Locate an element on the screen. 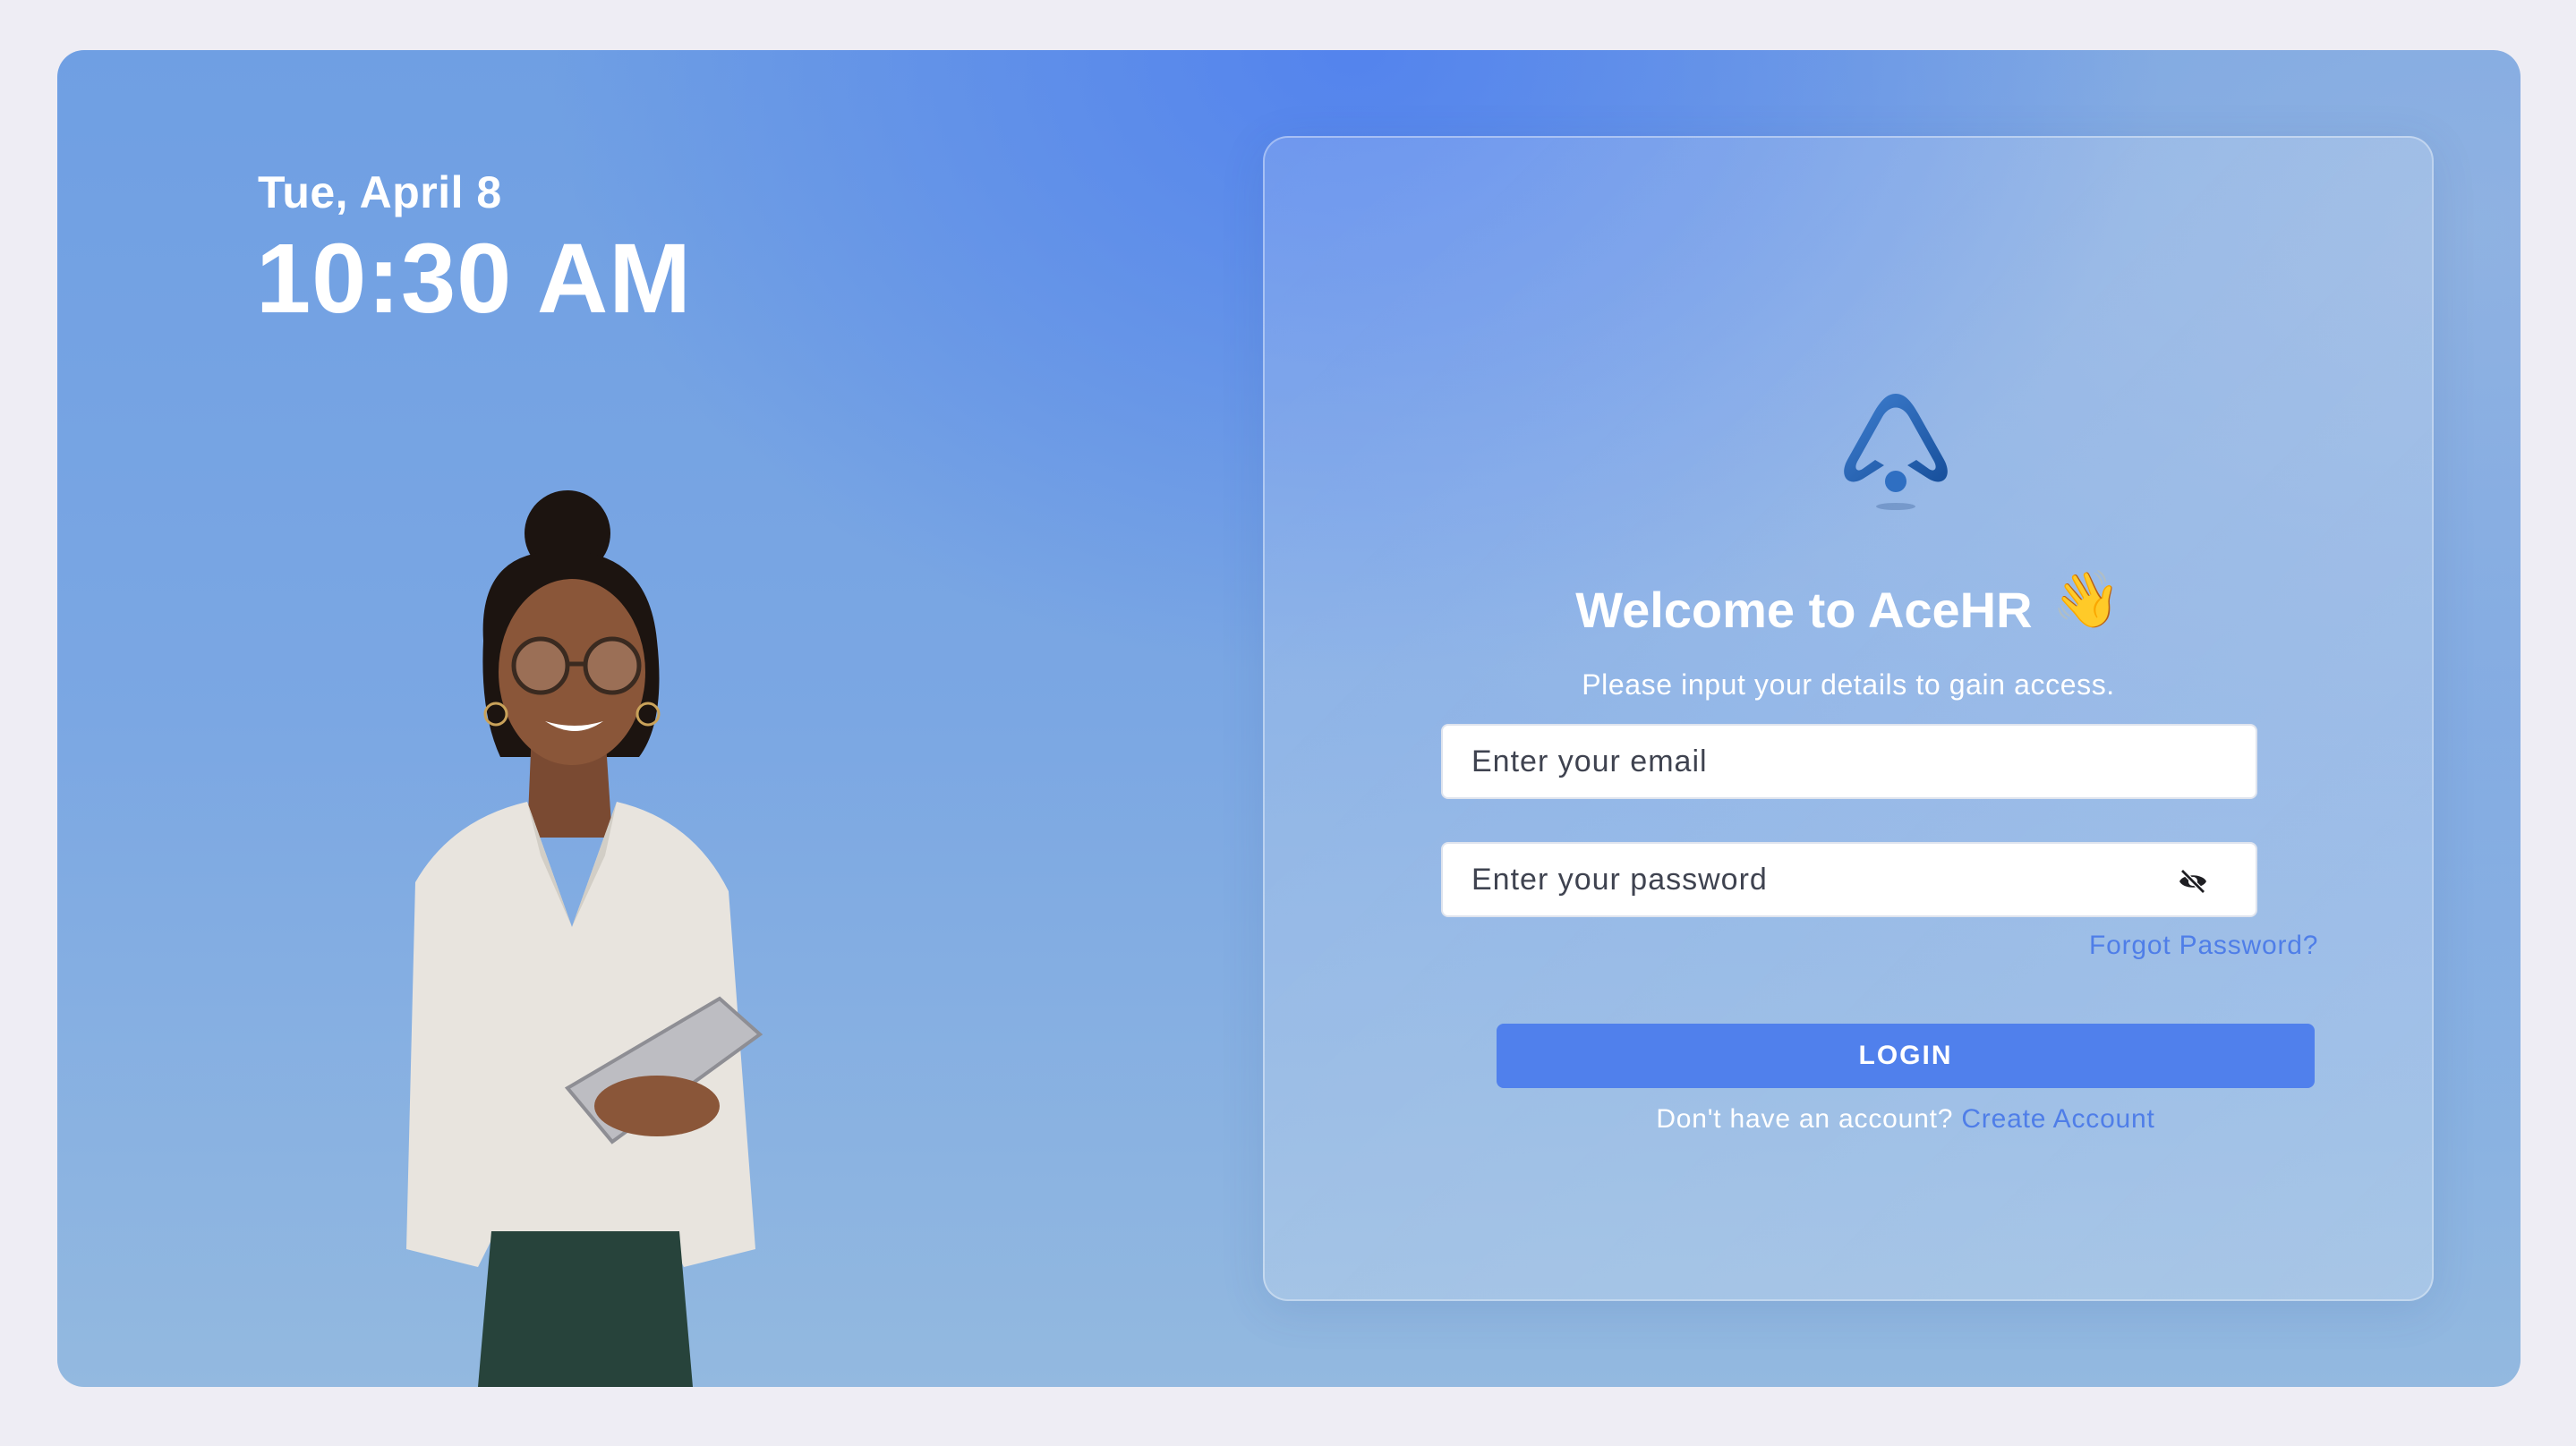 The width and height of the screenshot is (2576, 1446). acehr-logo-icon is located at coordinates (1896, 451).